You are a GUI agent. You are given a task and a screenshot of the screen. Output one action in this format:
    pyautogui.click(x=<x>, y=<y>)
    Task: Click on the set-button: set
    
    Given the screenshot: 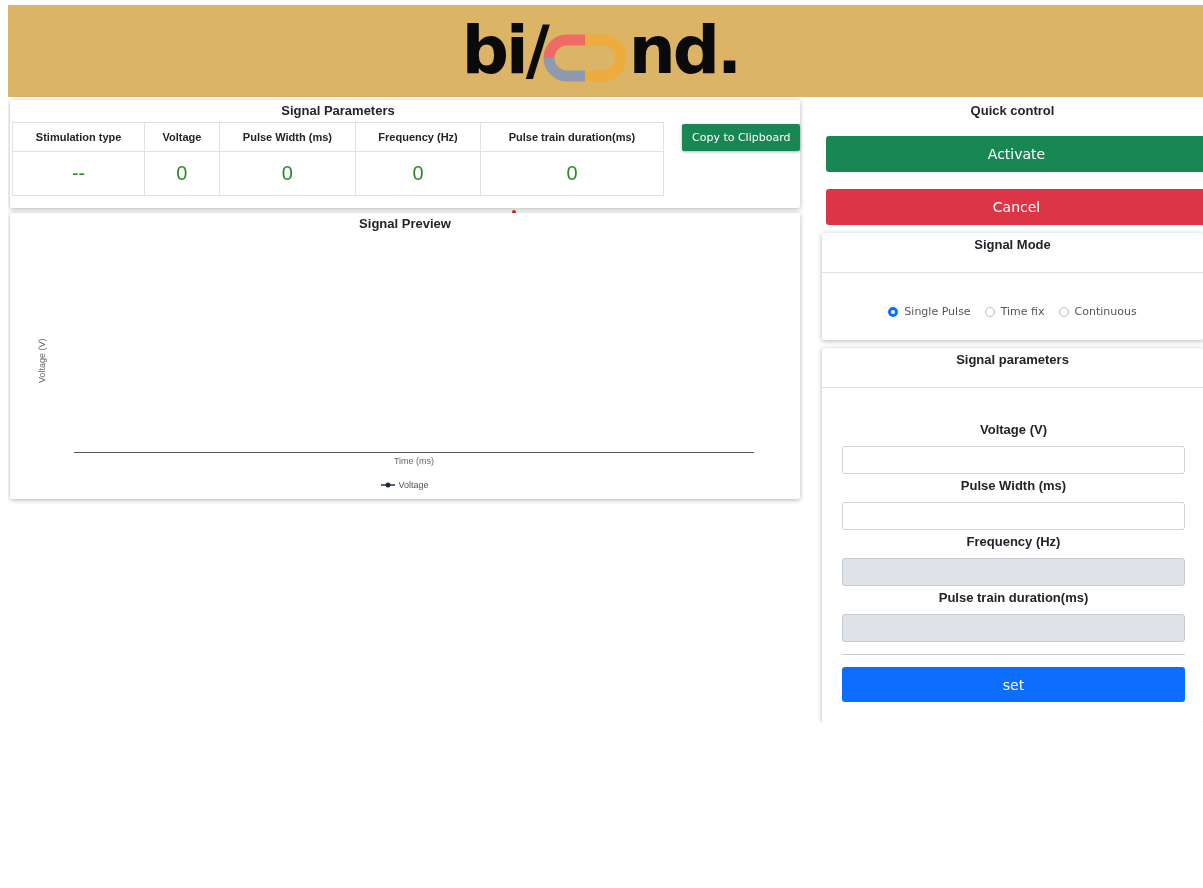 What is the action you would take?
    pyautogui.click(x=1013, y=684)
    